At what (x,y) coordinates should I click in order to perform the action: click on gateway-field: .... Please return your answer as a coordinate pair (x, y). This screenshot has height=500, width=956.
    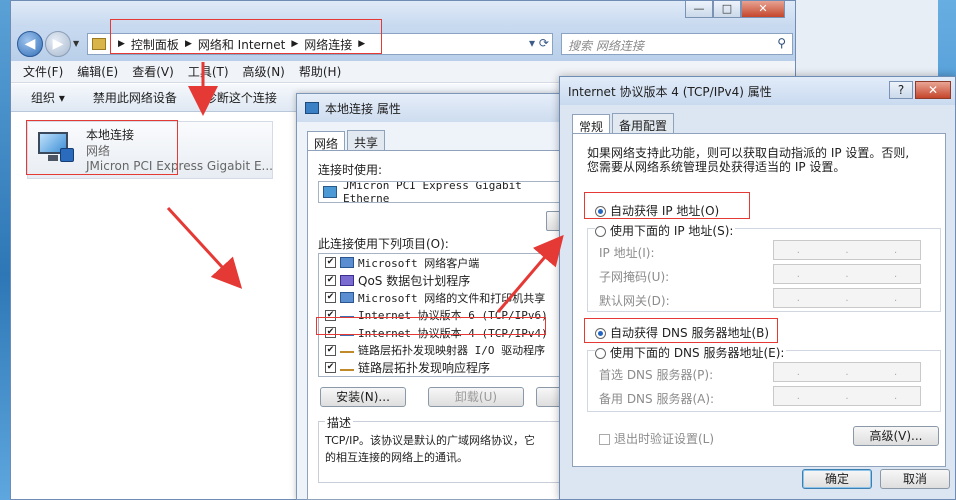
    Looking at the image, I should click on (847, 298).